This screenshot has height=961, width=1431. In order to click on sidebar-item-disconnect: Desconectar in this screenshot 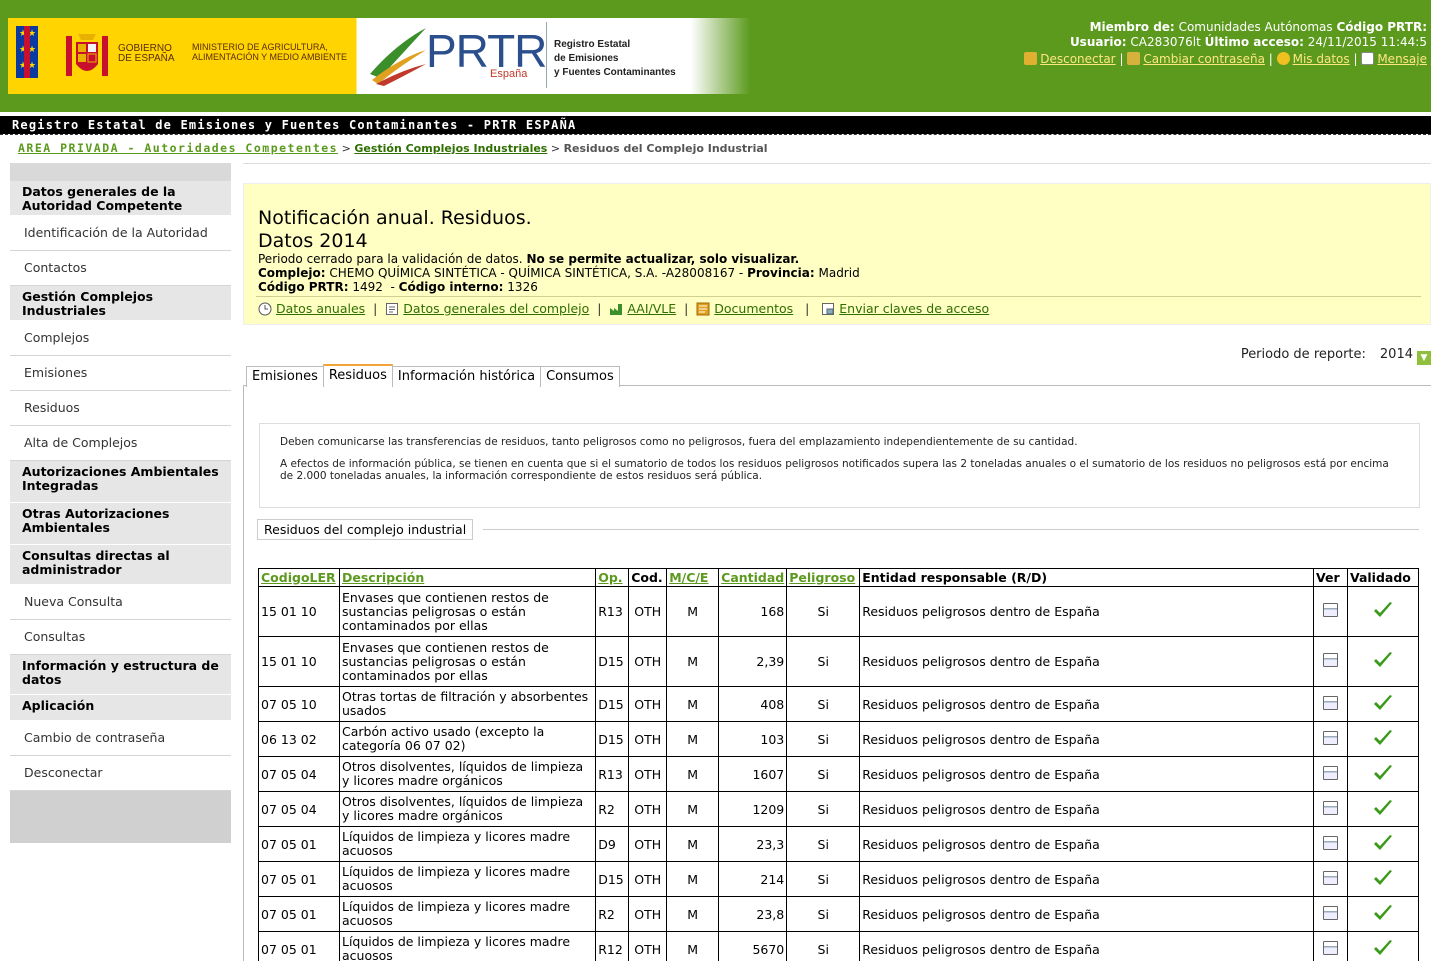, I will do `click(120, 773)`.